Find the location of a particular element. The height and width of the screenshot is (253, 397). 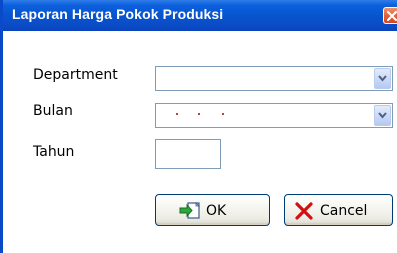

department-dropdown-button is located at coordinates (382, 78).